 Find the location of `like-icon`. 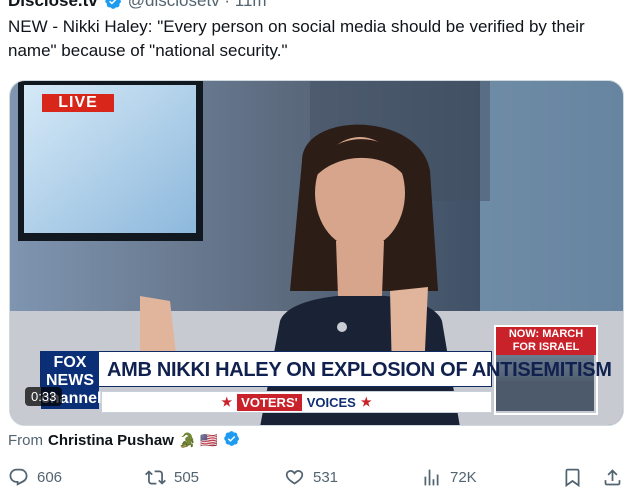

like-icon is located at coordinates (294, 477).